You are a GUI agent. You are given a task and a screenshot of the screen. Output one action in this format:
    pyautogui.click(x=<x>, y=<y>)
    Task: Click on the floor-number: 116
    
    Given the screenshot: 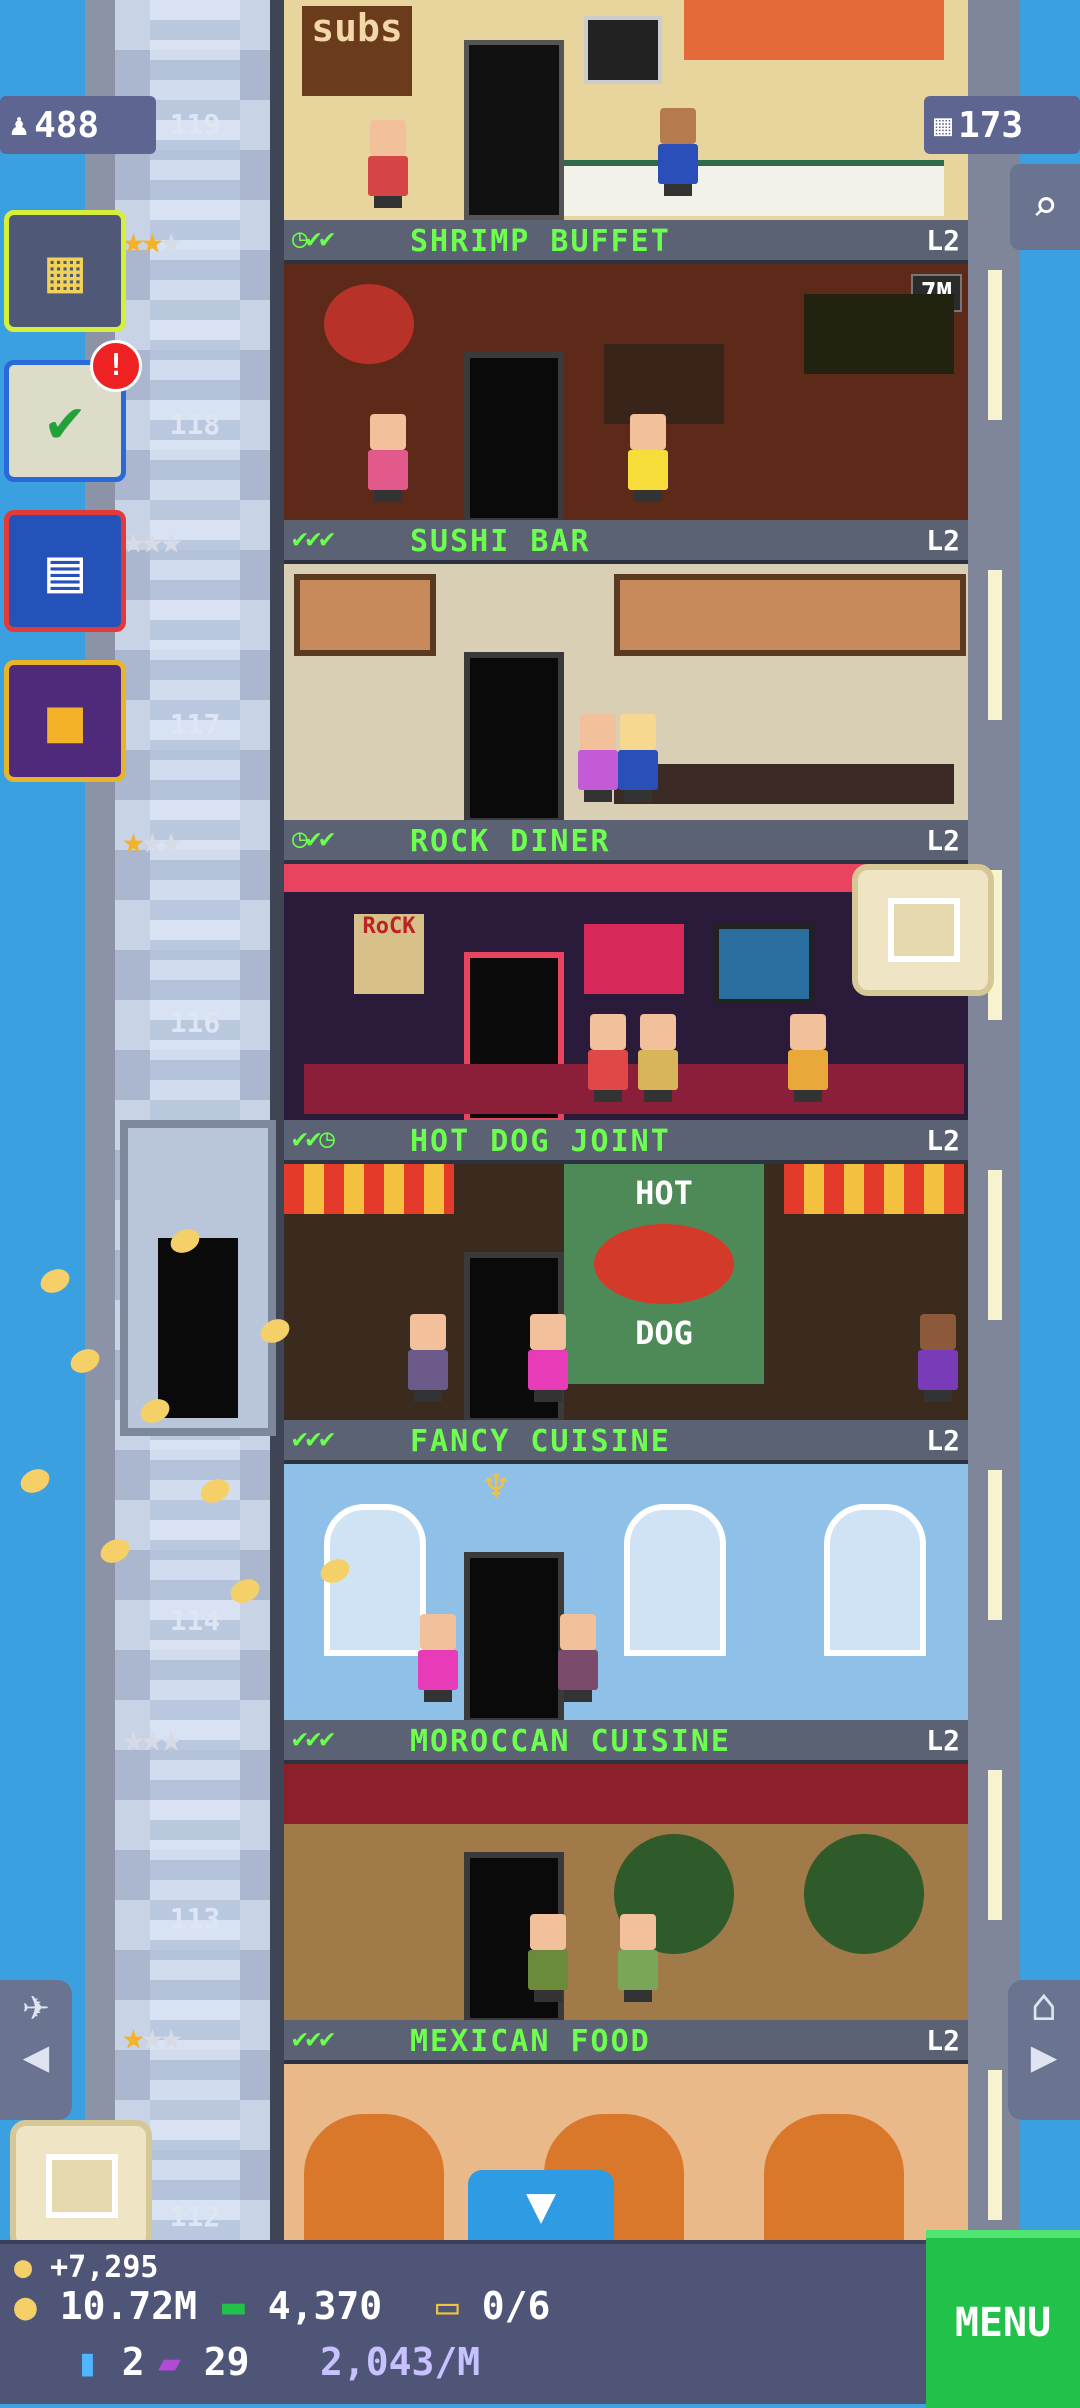 What is the action you would take?
    pyautogui.click(x=195, y=1022)
    